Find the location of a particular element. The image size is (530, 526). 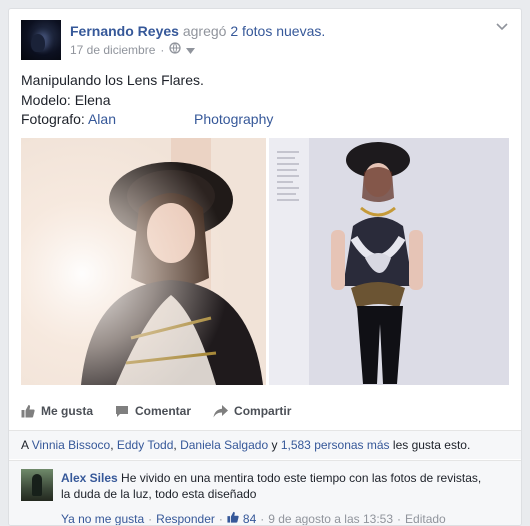

reply-comment-link: Responder is located at coordinates (185, 519).